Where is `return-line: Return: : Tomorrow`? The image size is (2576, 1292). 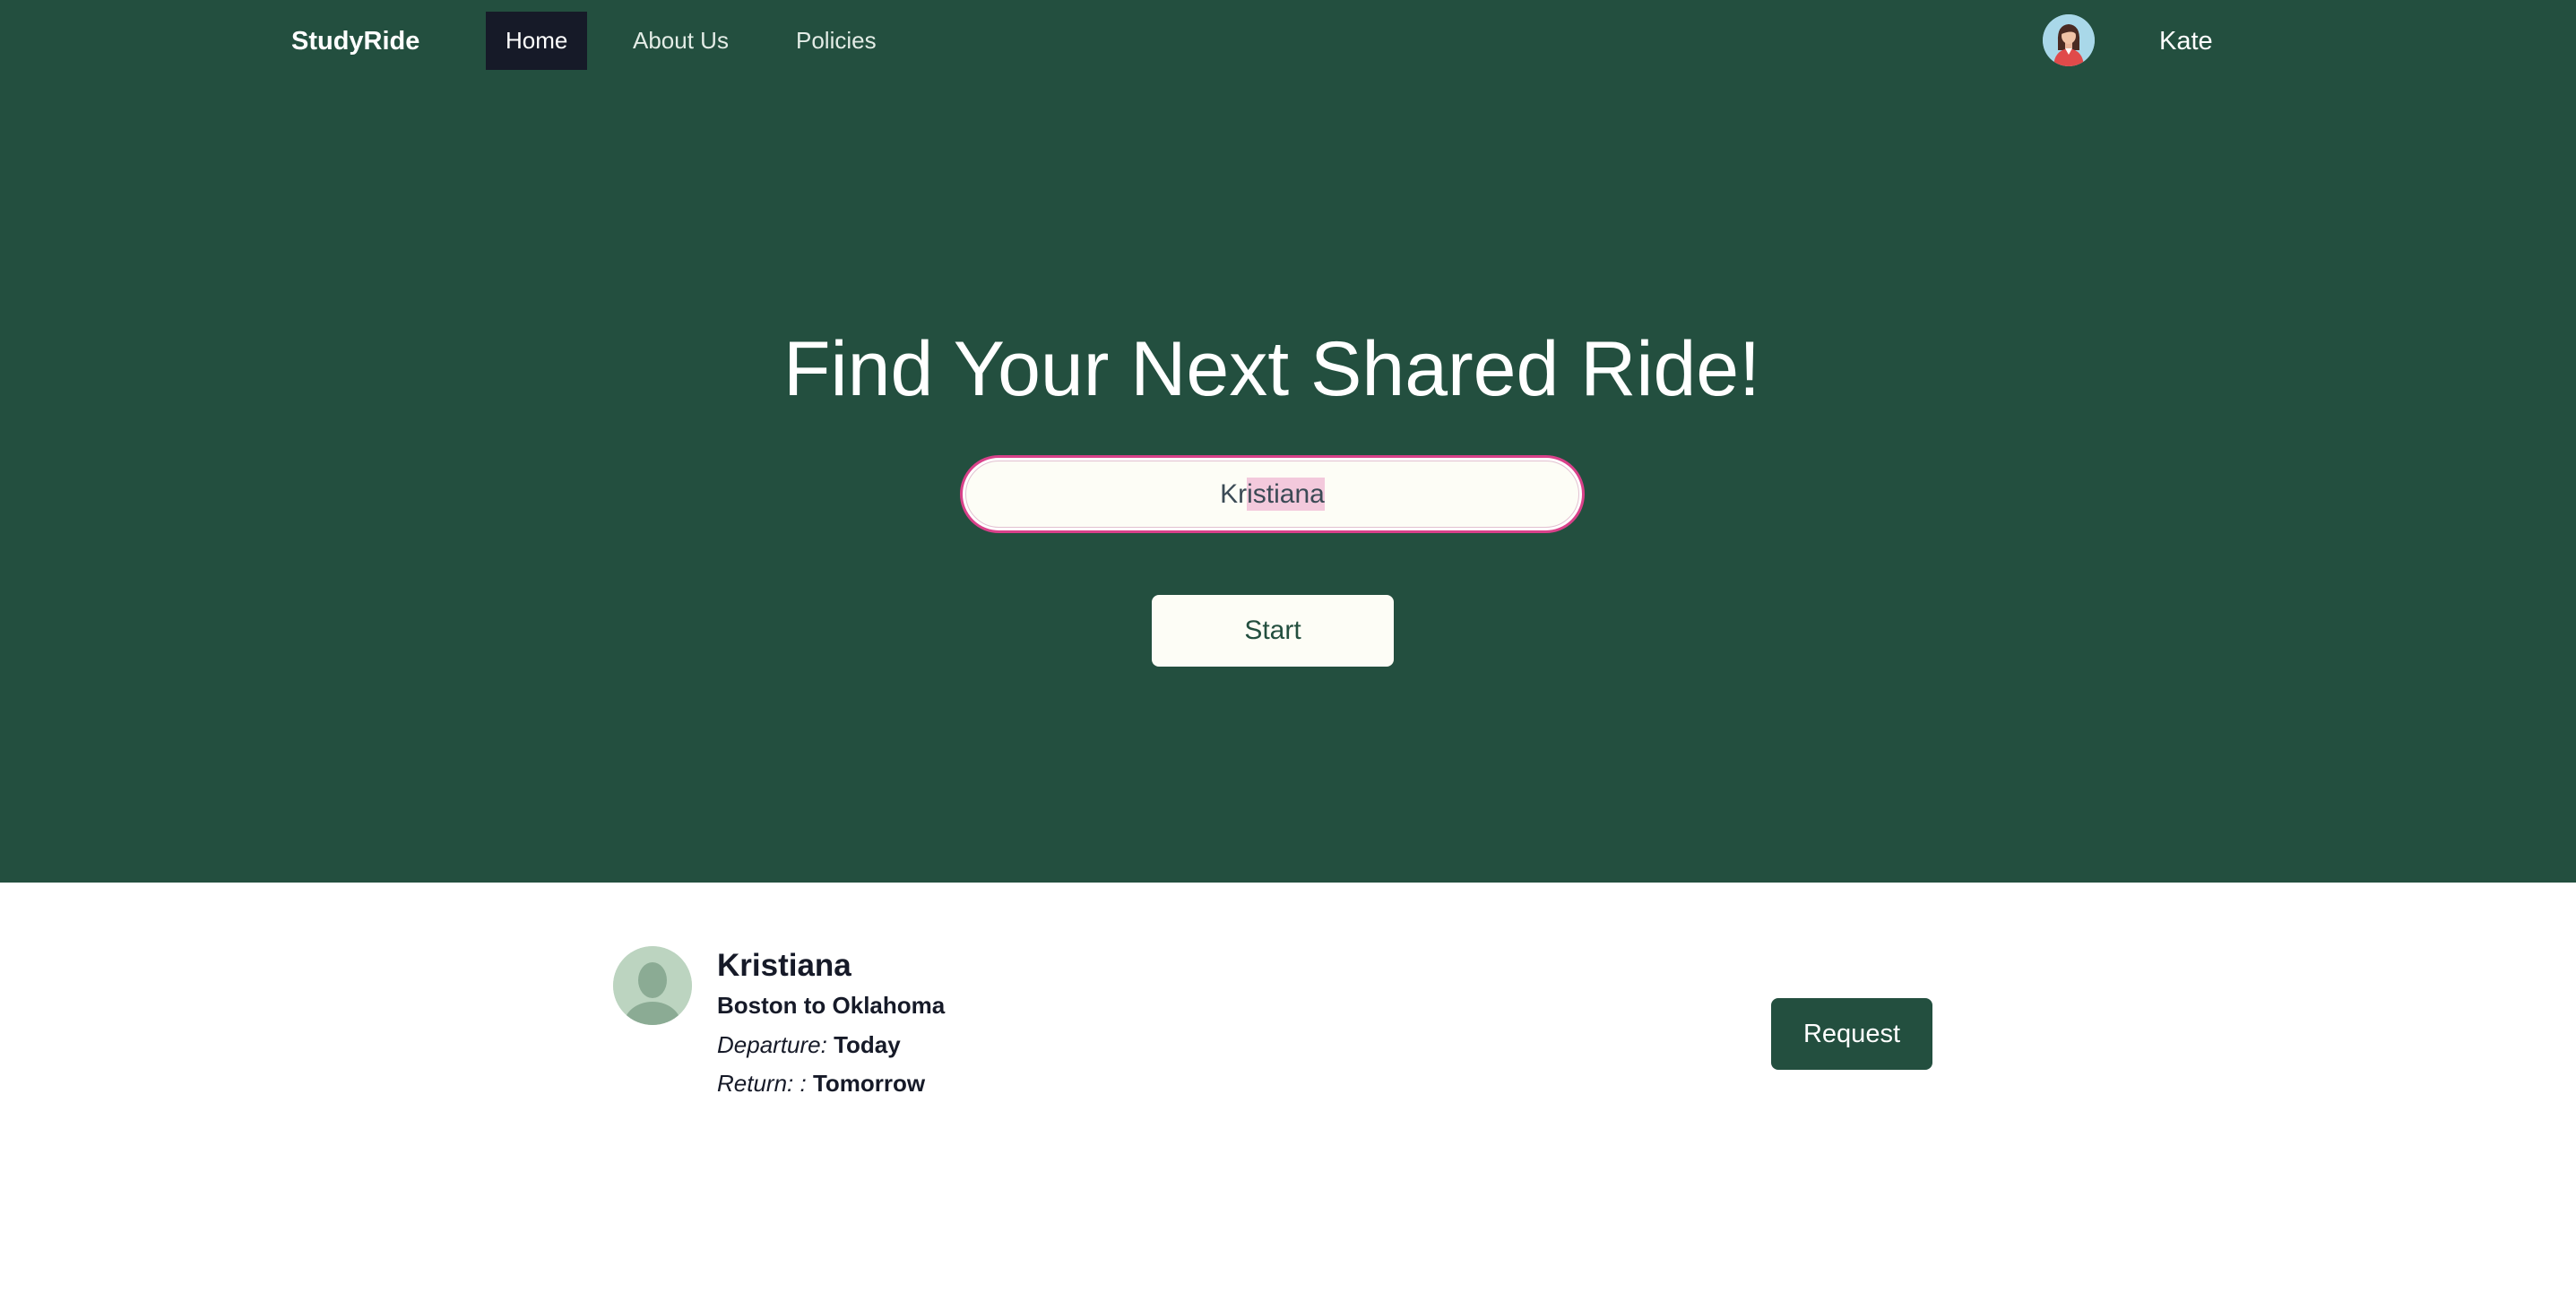 return-line: Return: : Tomorrow is located at coordinates (821, 1083).